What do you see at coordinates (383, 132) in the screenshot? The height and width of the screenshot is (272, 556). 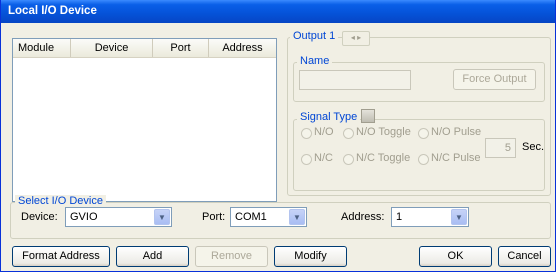 I see `radio-no-toggle-label: N/O Toggle` at bounding box center [383, 132].